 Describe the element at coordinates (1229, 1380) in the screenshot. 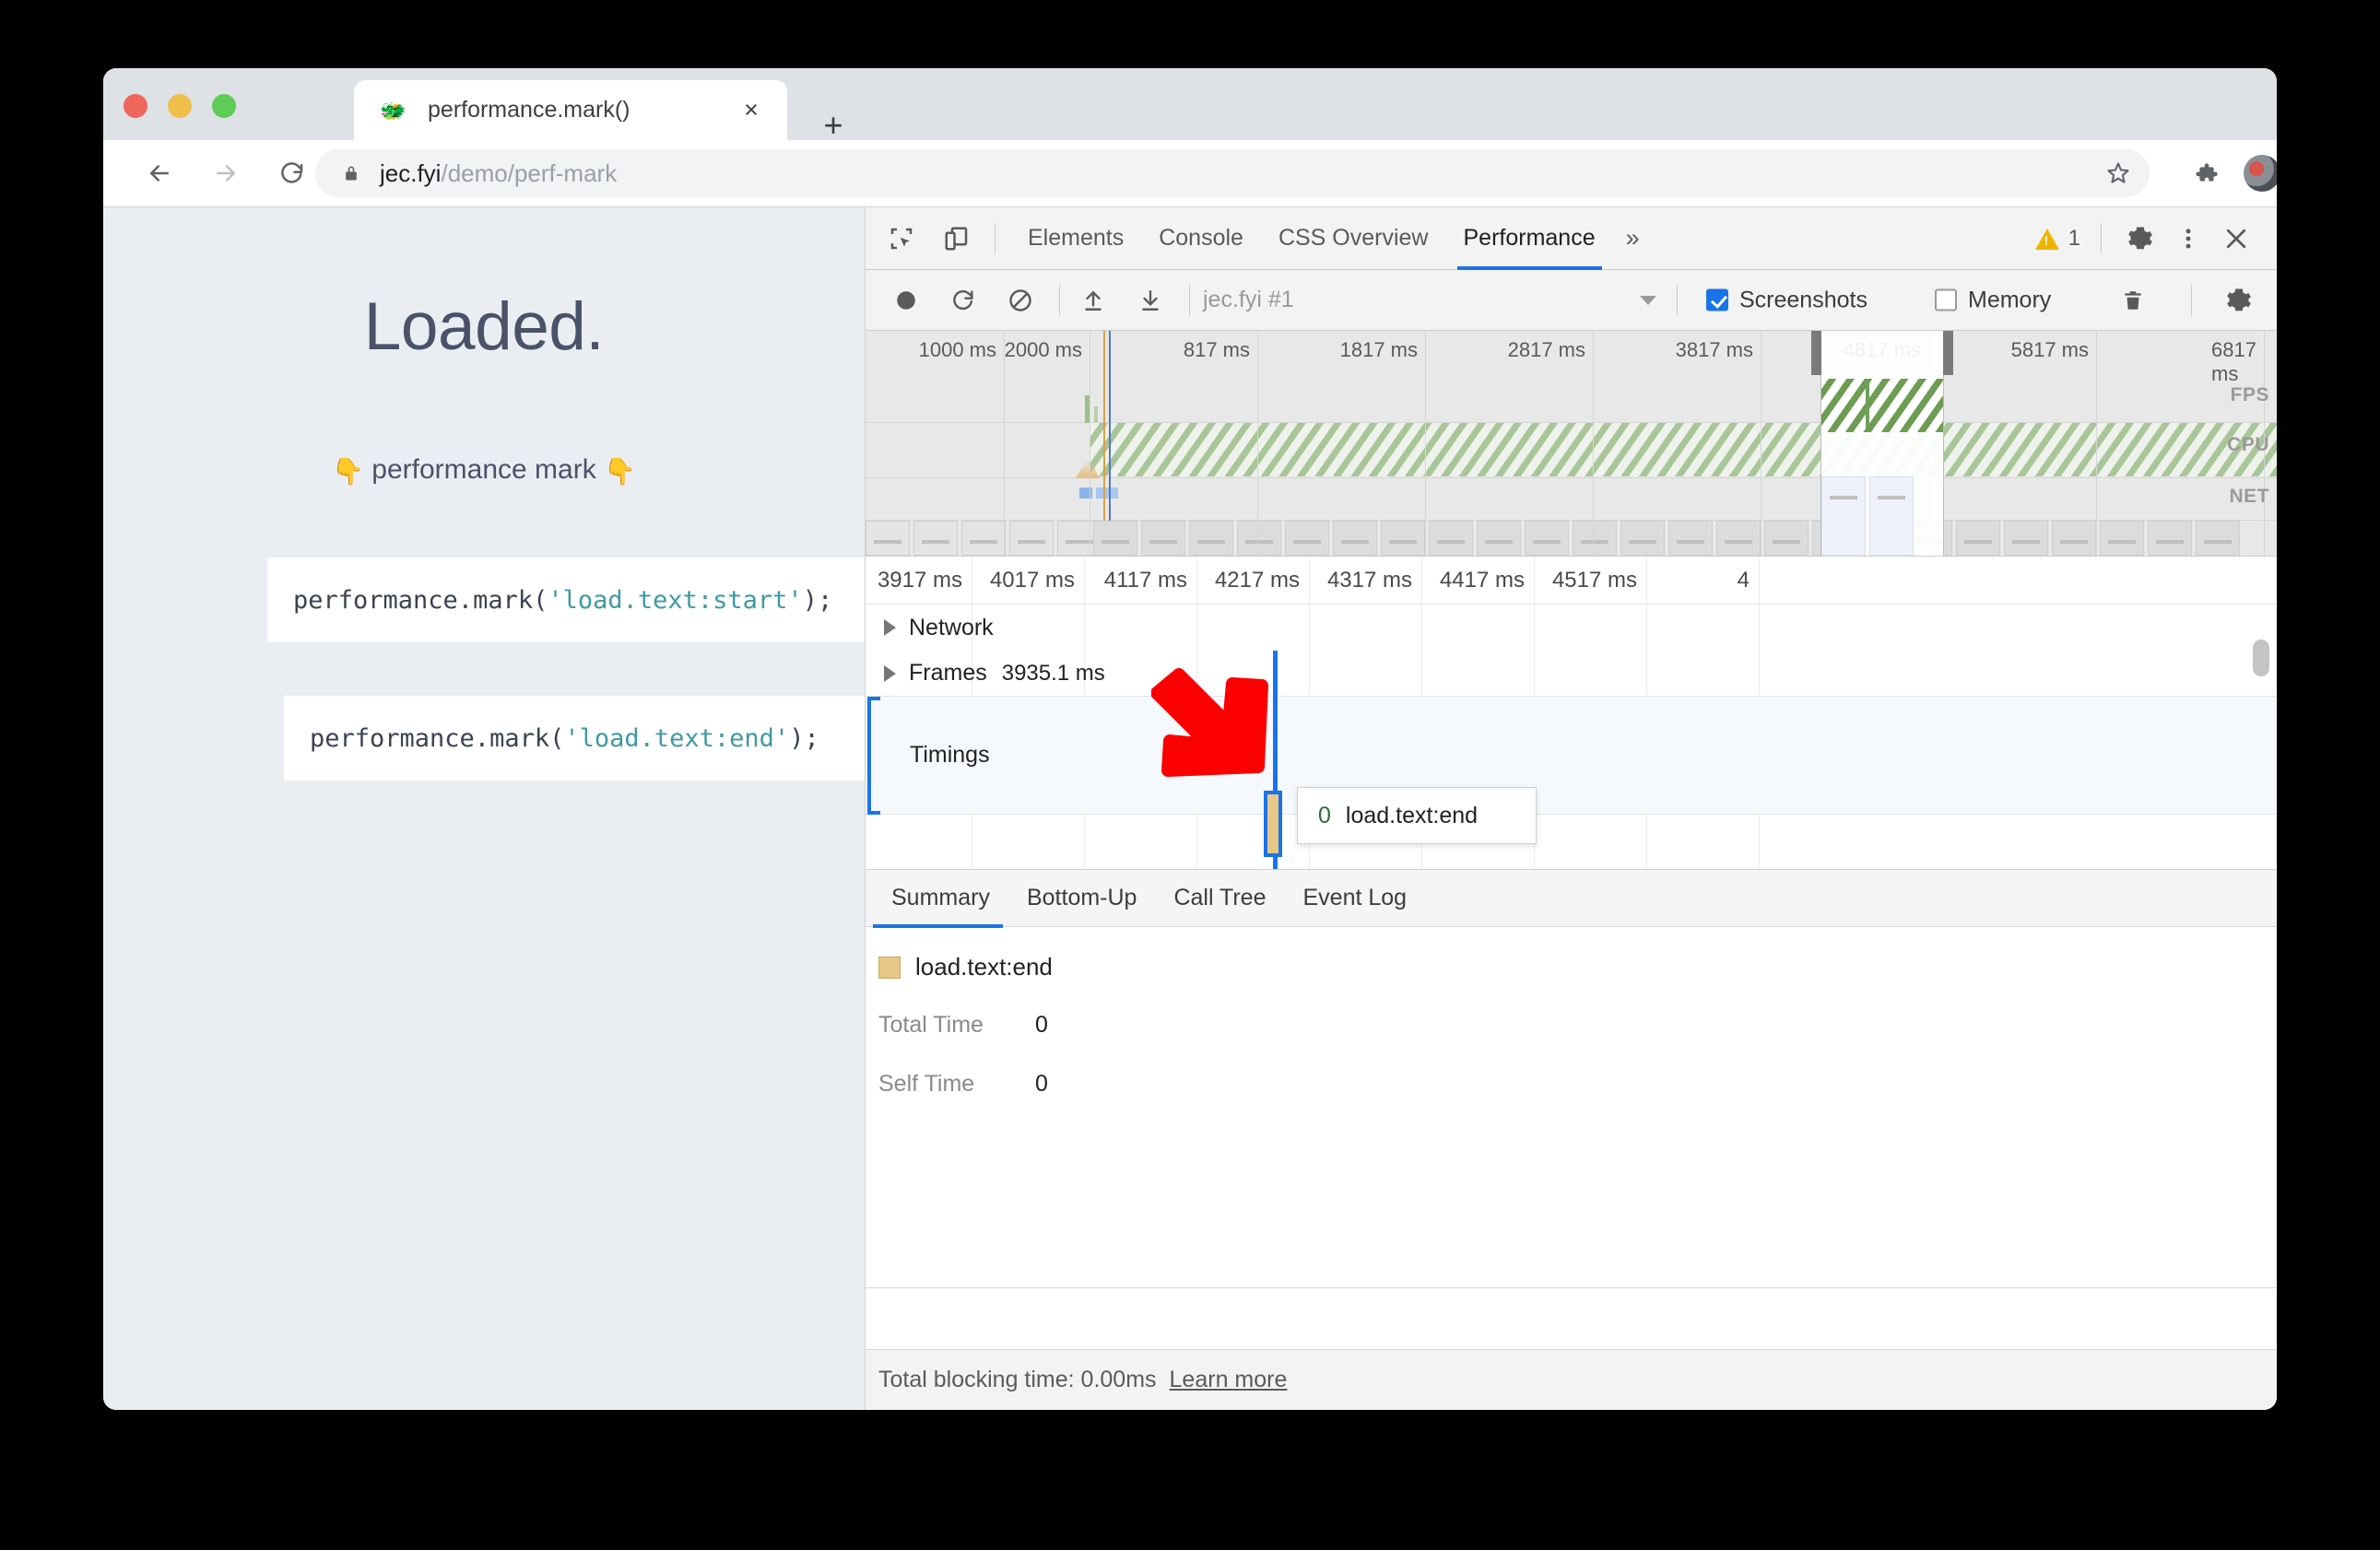

I see `learn-more-link: Learn more` at that location.